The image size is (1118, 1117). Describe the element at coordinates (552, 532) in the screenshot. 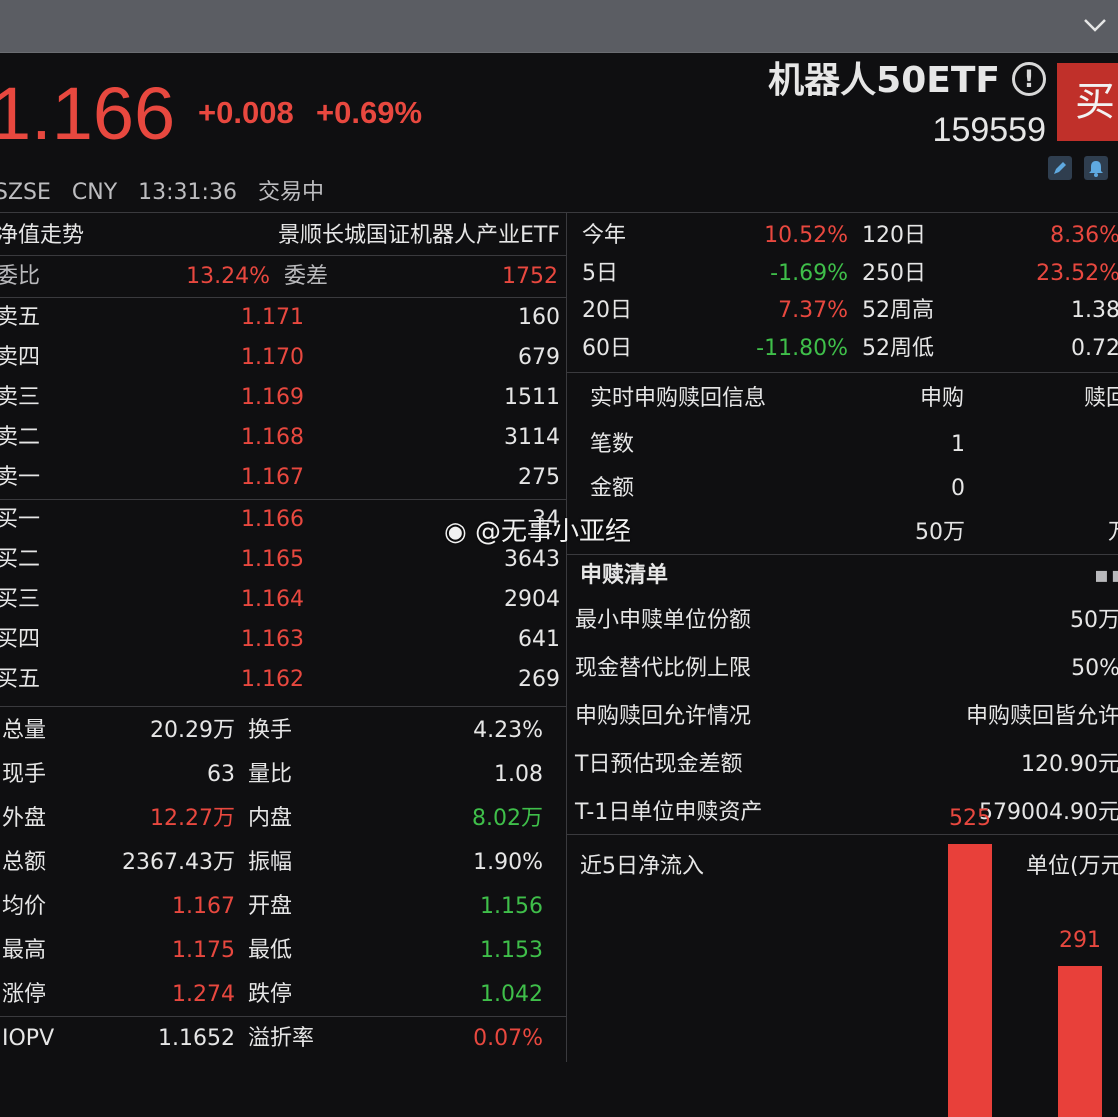

I see `watermark-text: @无事小亚经` at that location.